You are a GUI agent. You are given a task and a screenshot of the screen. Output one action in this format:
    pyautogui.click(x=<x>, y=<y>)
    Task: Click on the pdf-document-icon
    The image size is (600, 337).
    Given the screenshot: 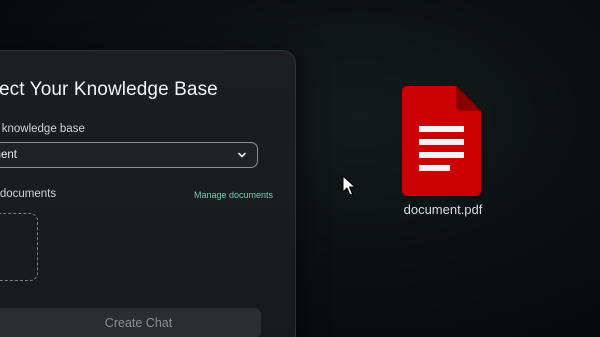 What is the action you would take?
    pyautogui.click(x=441, y=141)
    